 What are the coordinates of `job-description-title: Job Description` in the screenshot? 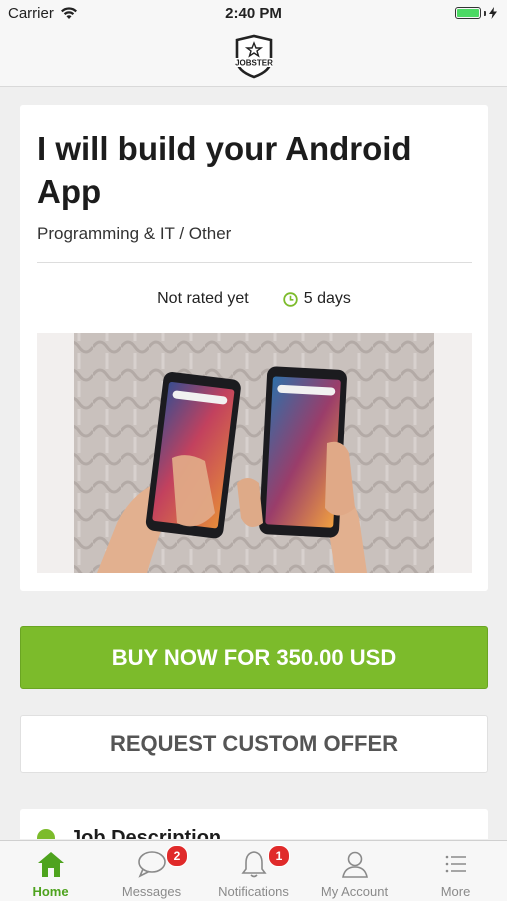 It's located at (146, 833).